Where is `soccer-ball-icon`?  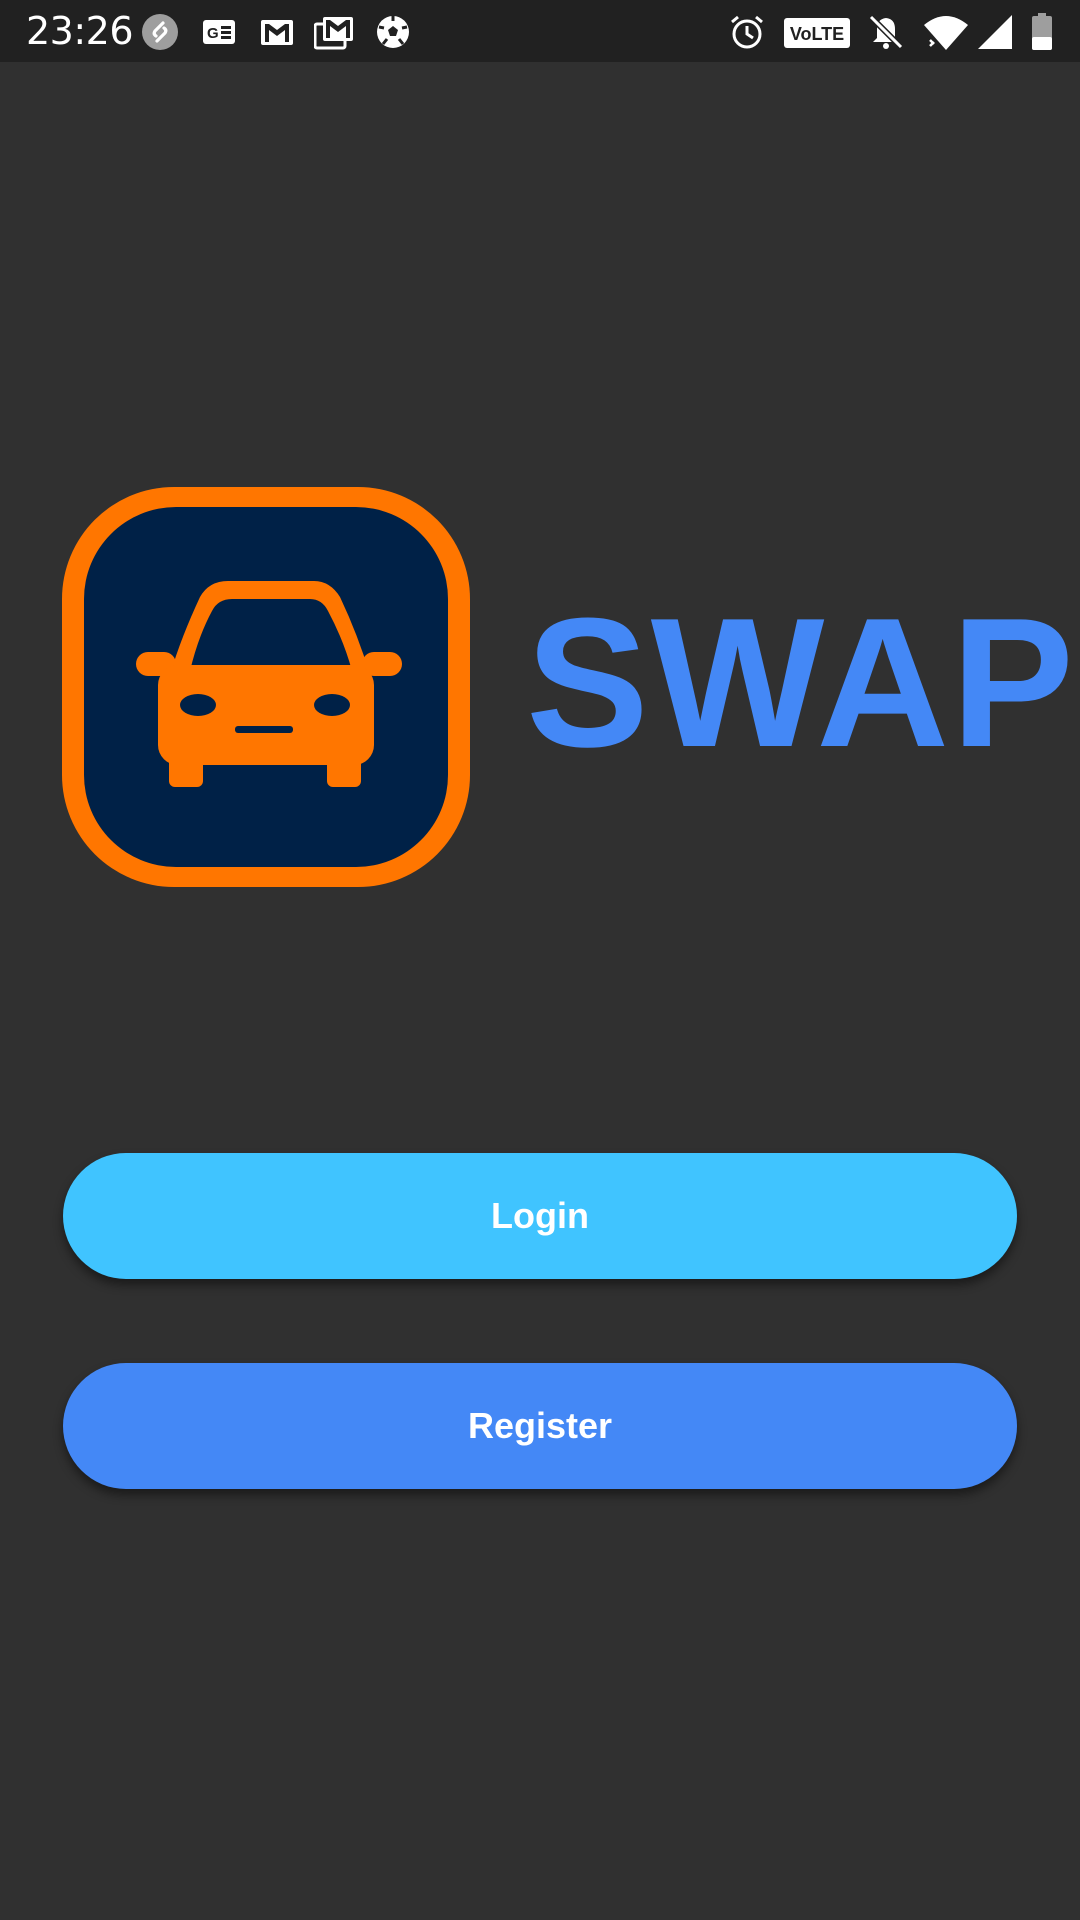 soccer-ball-icon is located at coordinates (393, 32).